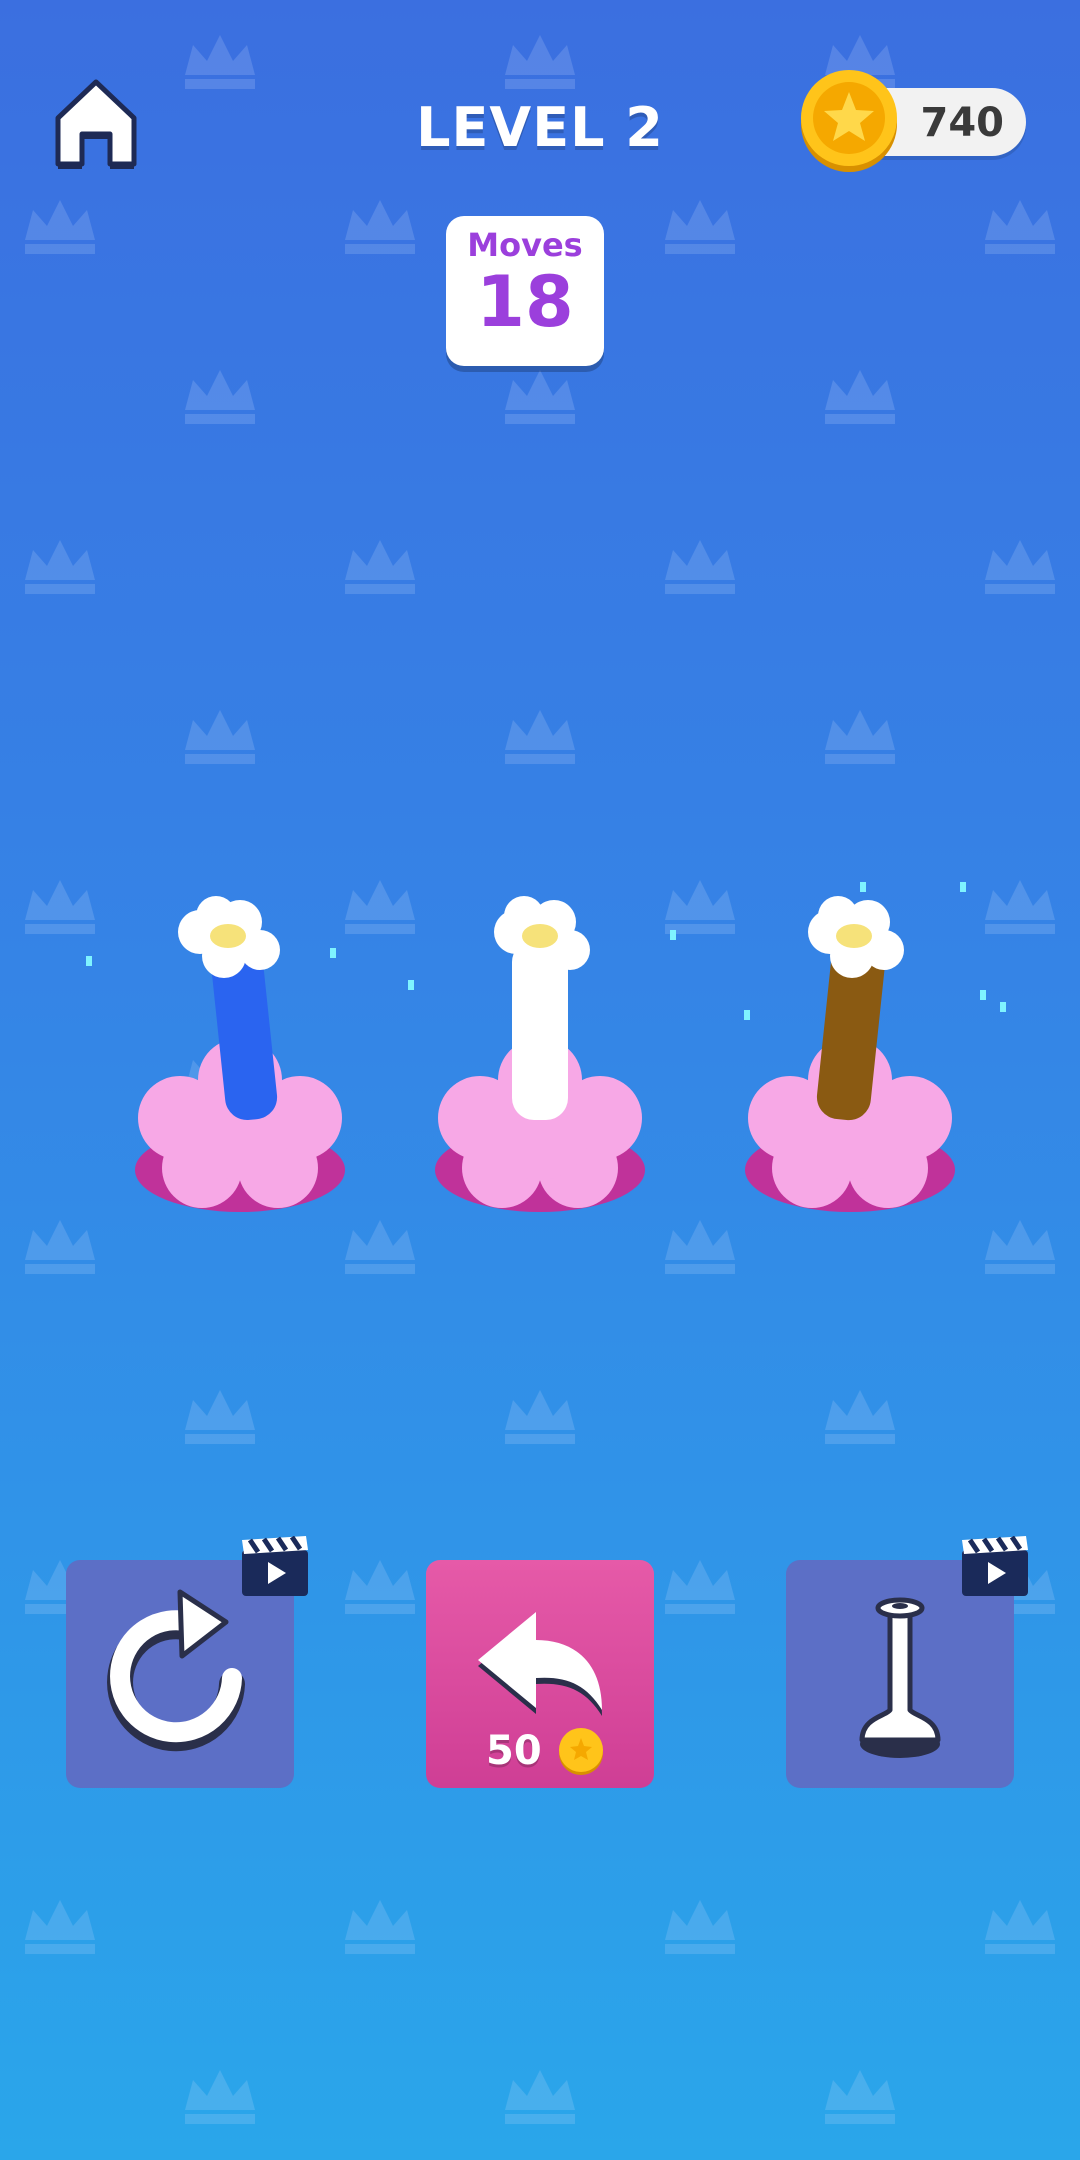  I want to click on home-button, so click(96, 122).